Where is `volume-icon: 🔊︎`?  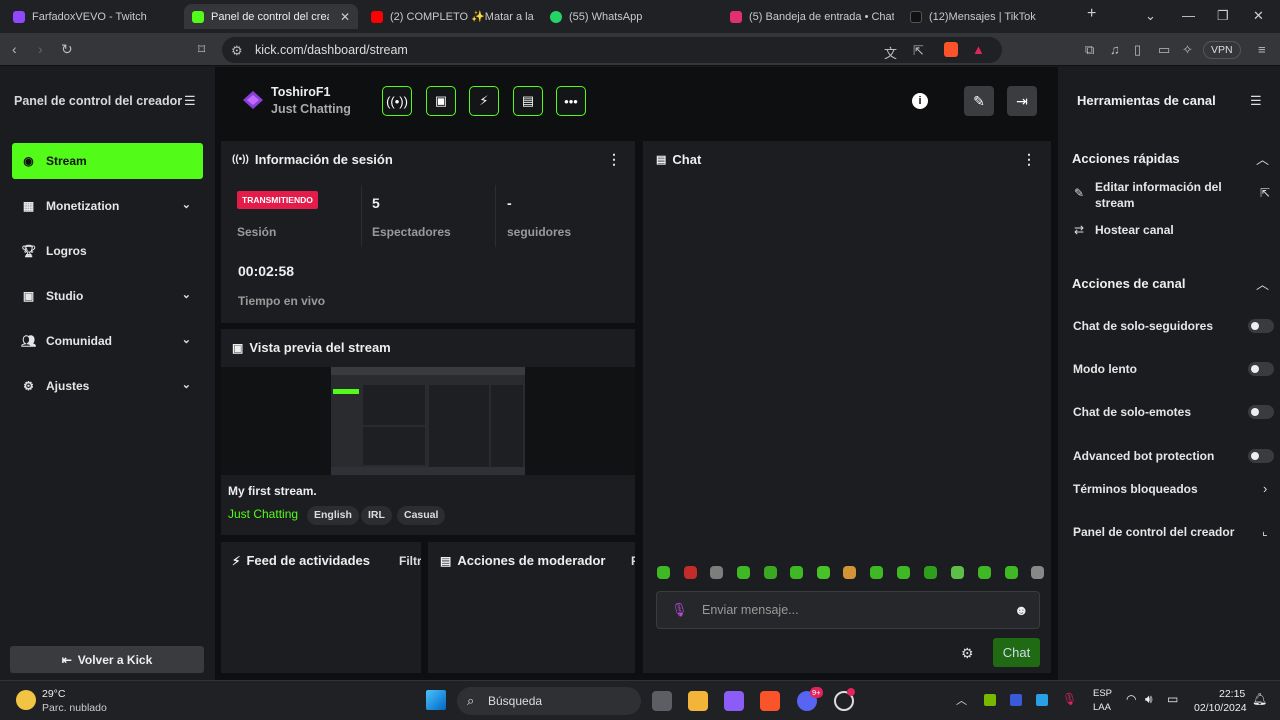 volume-icon: 🔊︎ is located at coordinates (1149, 699).